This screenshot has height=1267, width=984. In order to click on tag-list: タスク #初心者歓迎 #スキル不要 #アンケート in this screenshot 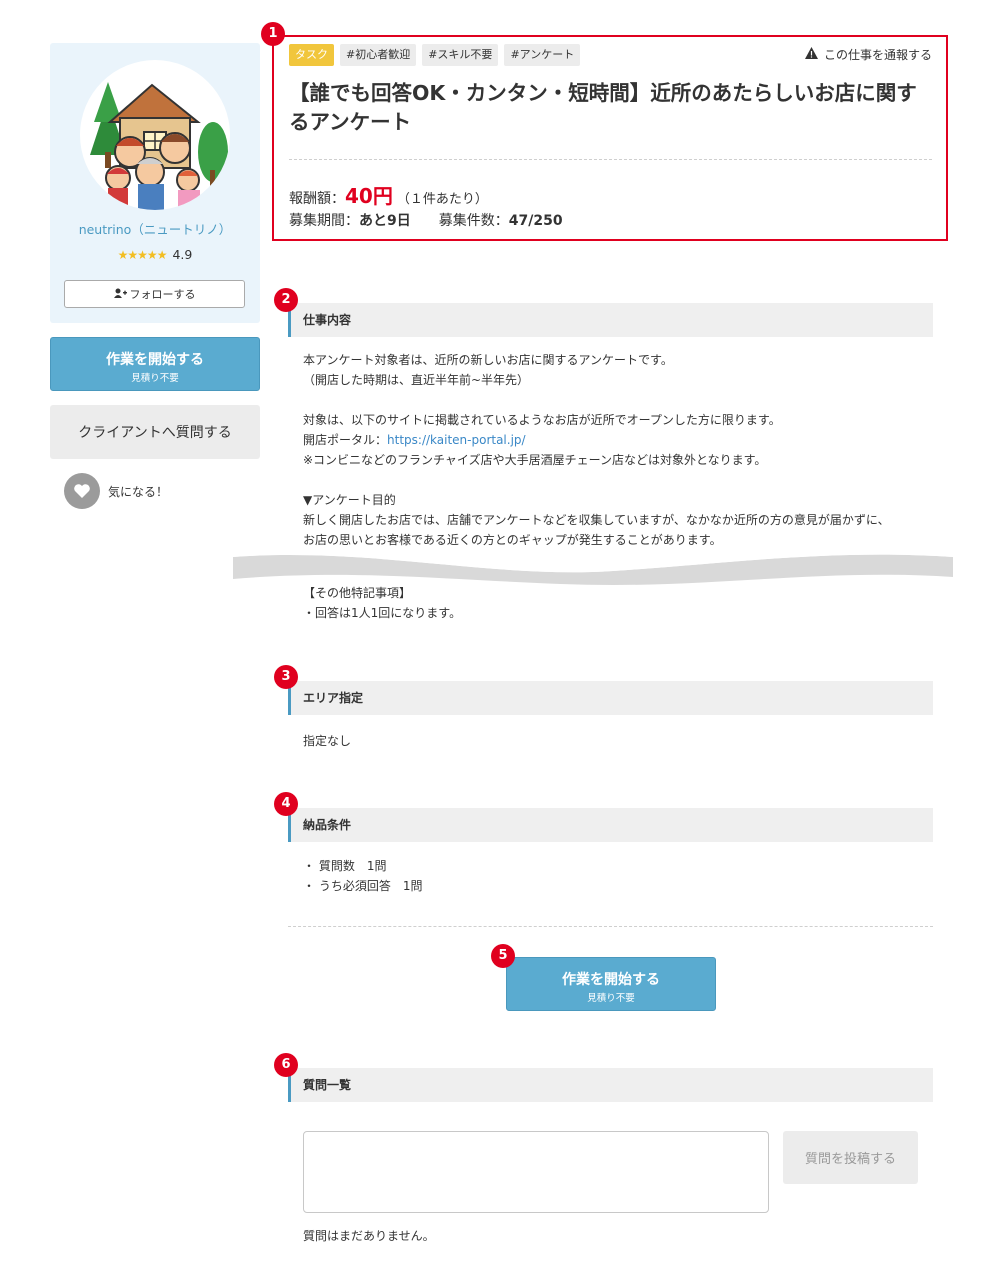, I will do `click(435, 55)`.